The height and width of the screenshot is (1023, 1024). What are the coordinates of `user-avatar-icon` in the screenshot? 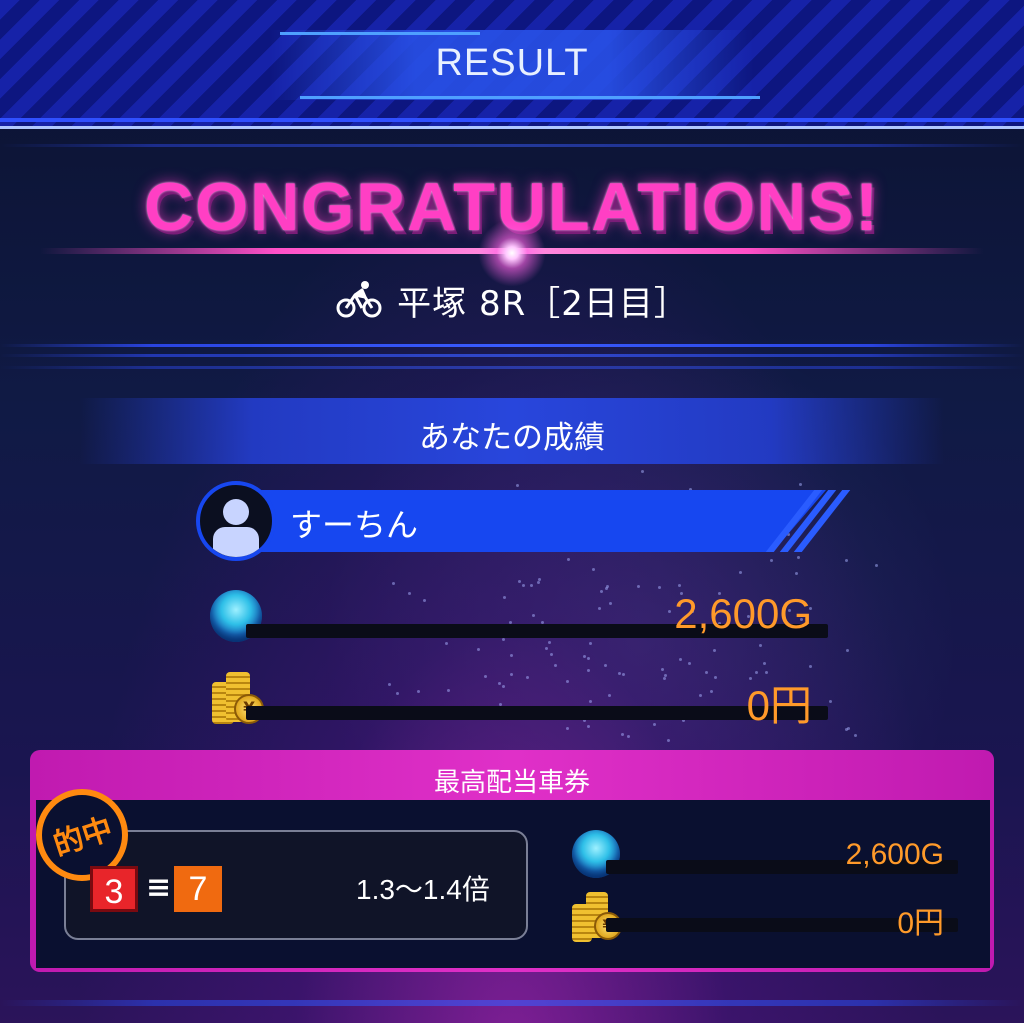 It's located at (236, 521).